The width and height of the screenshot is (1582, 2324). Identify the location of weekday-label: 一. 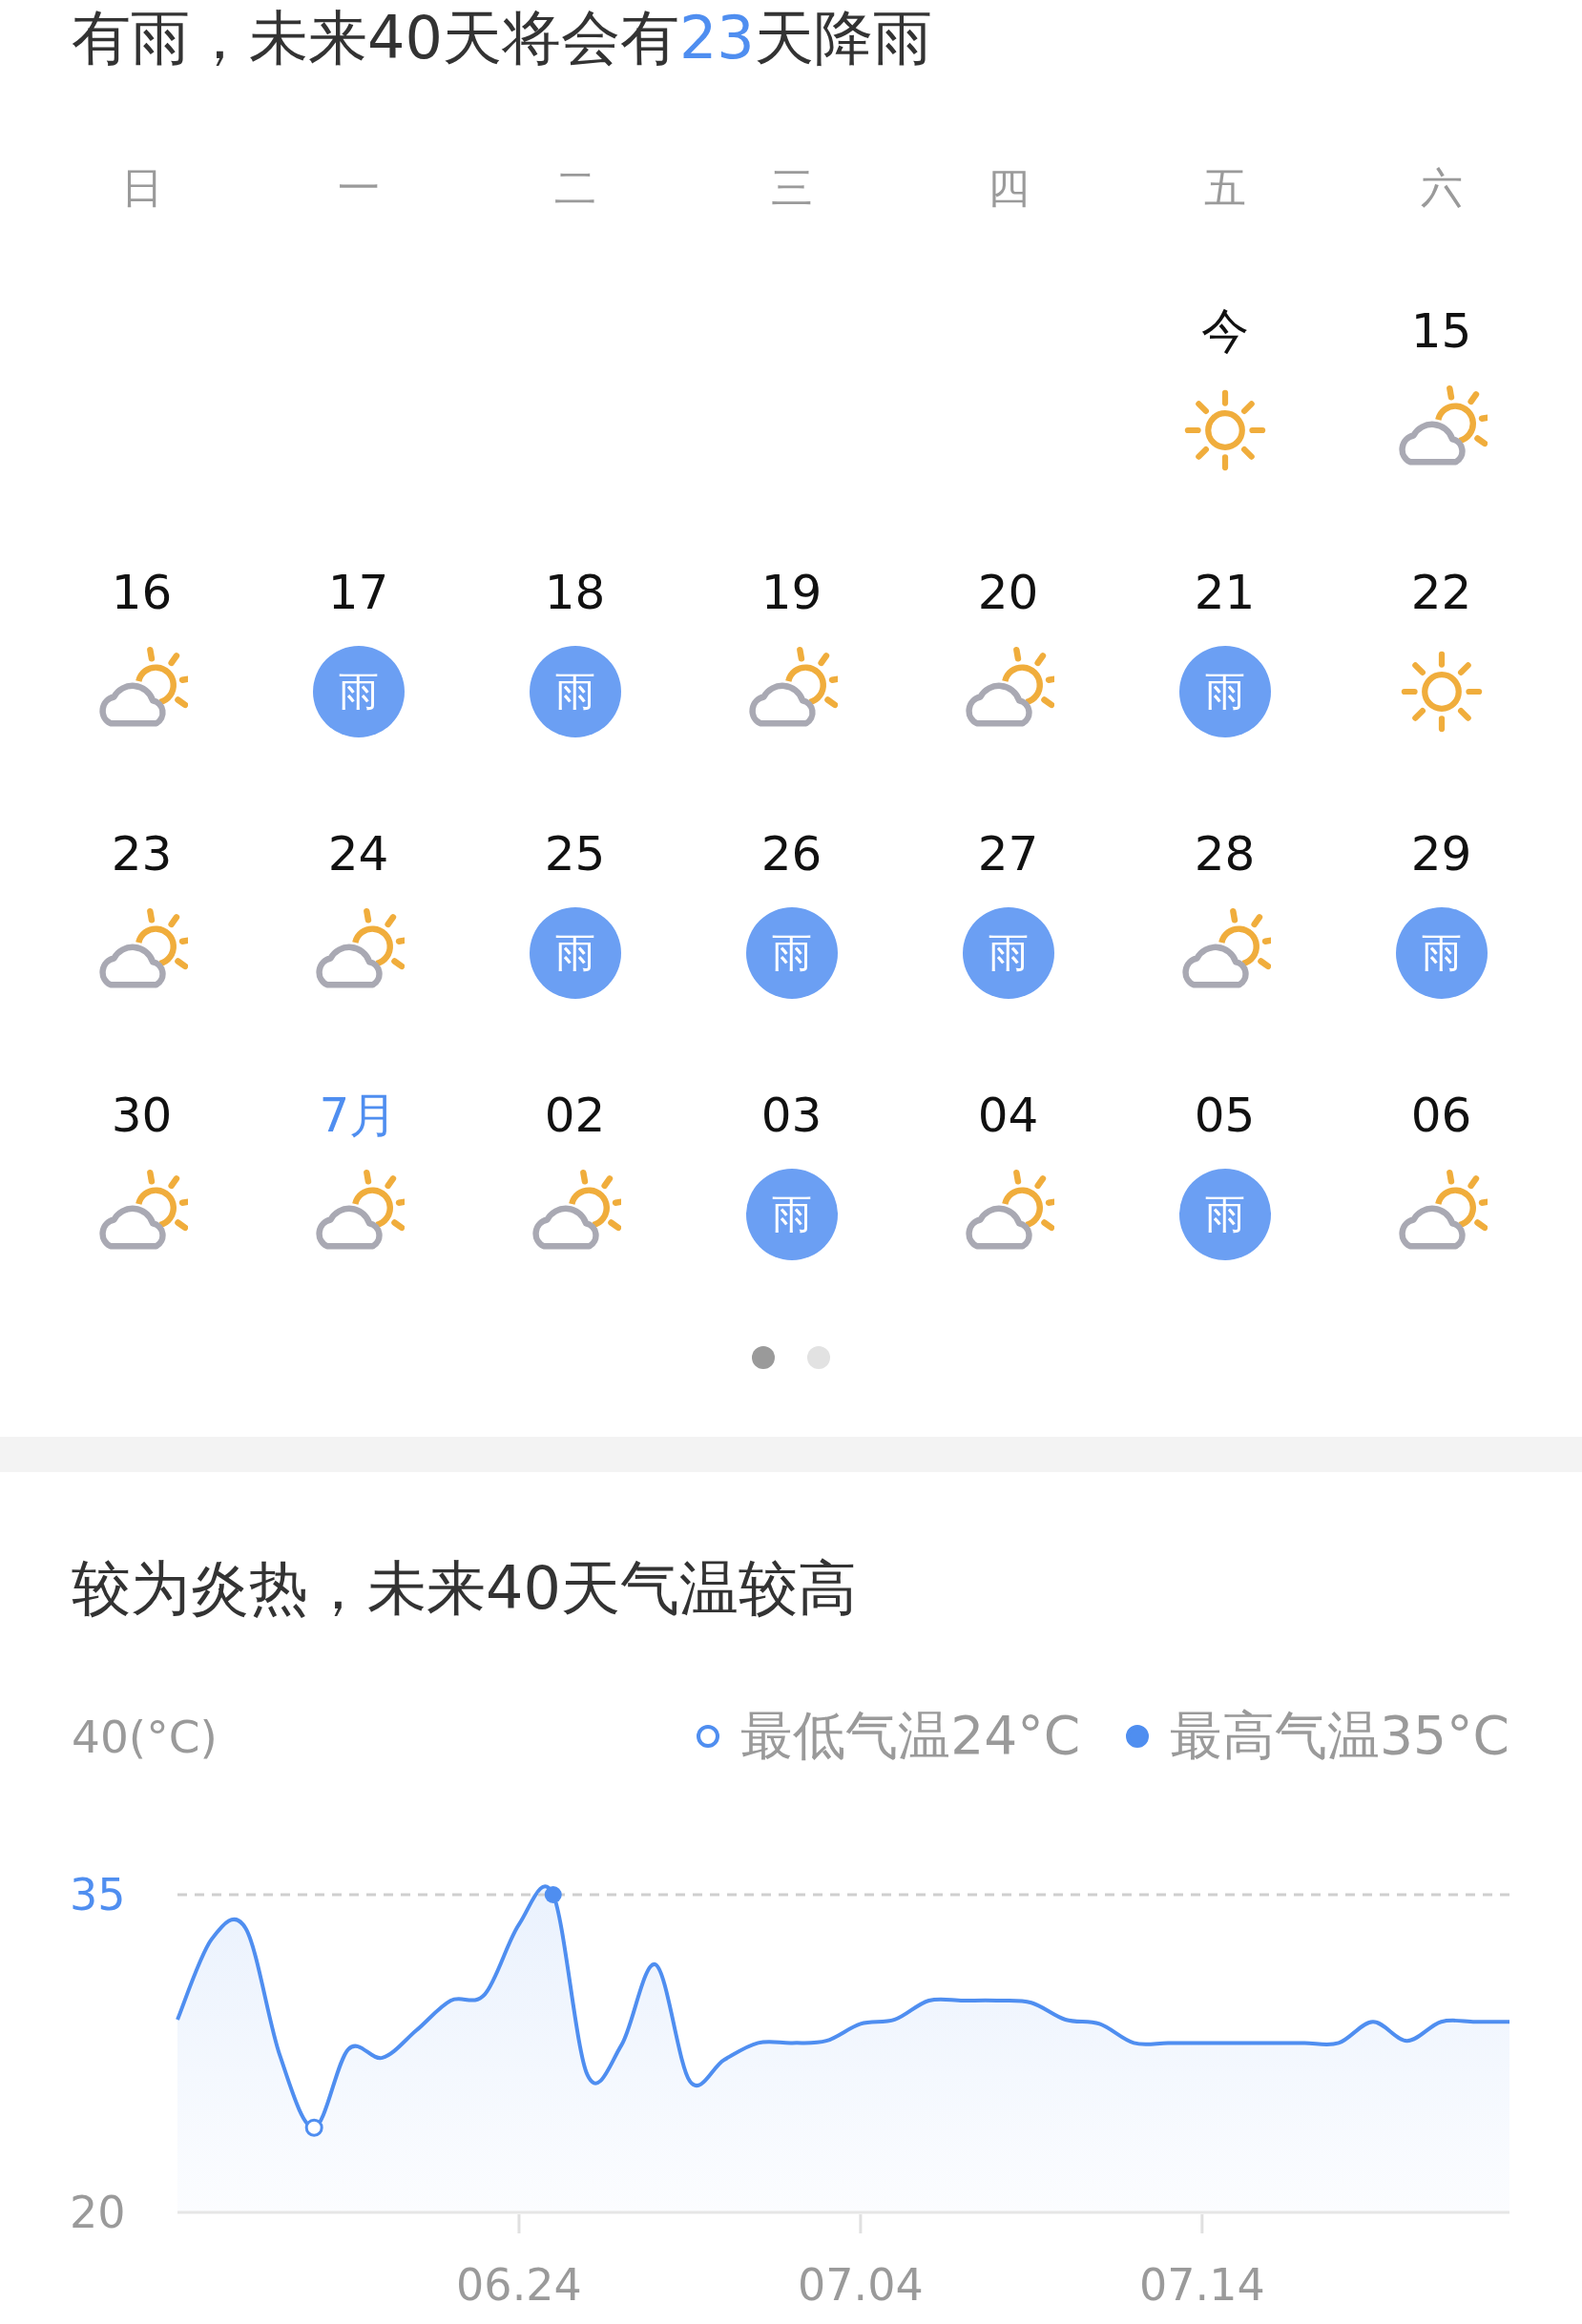
(358, 188).